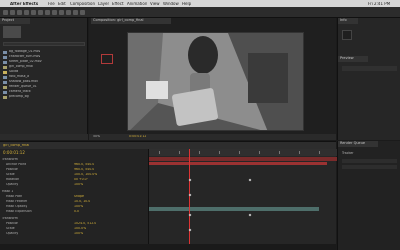  What do you see at coordinates (358, 144) in the screenshot?
I see `render-queue-tab: Render Queue` at bounding box center [358, 144].